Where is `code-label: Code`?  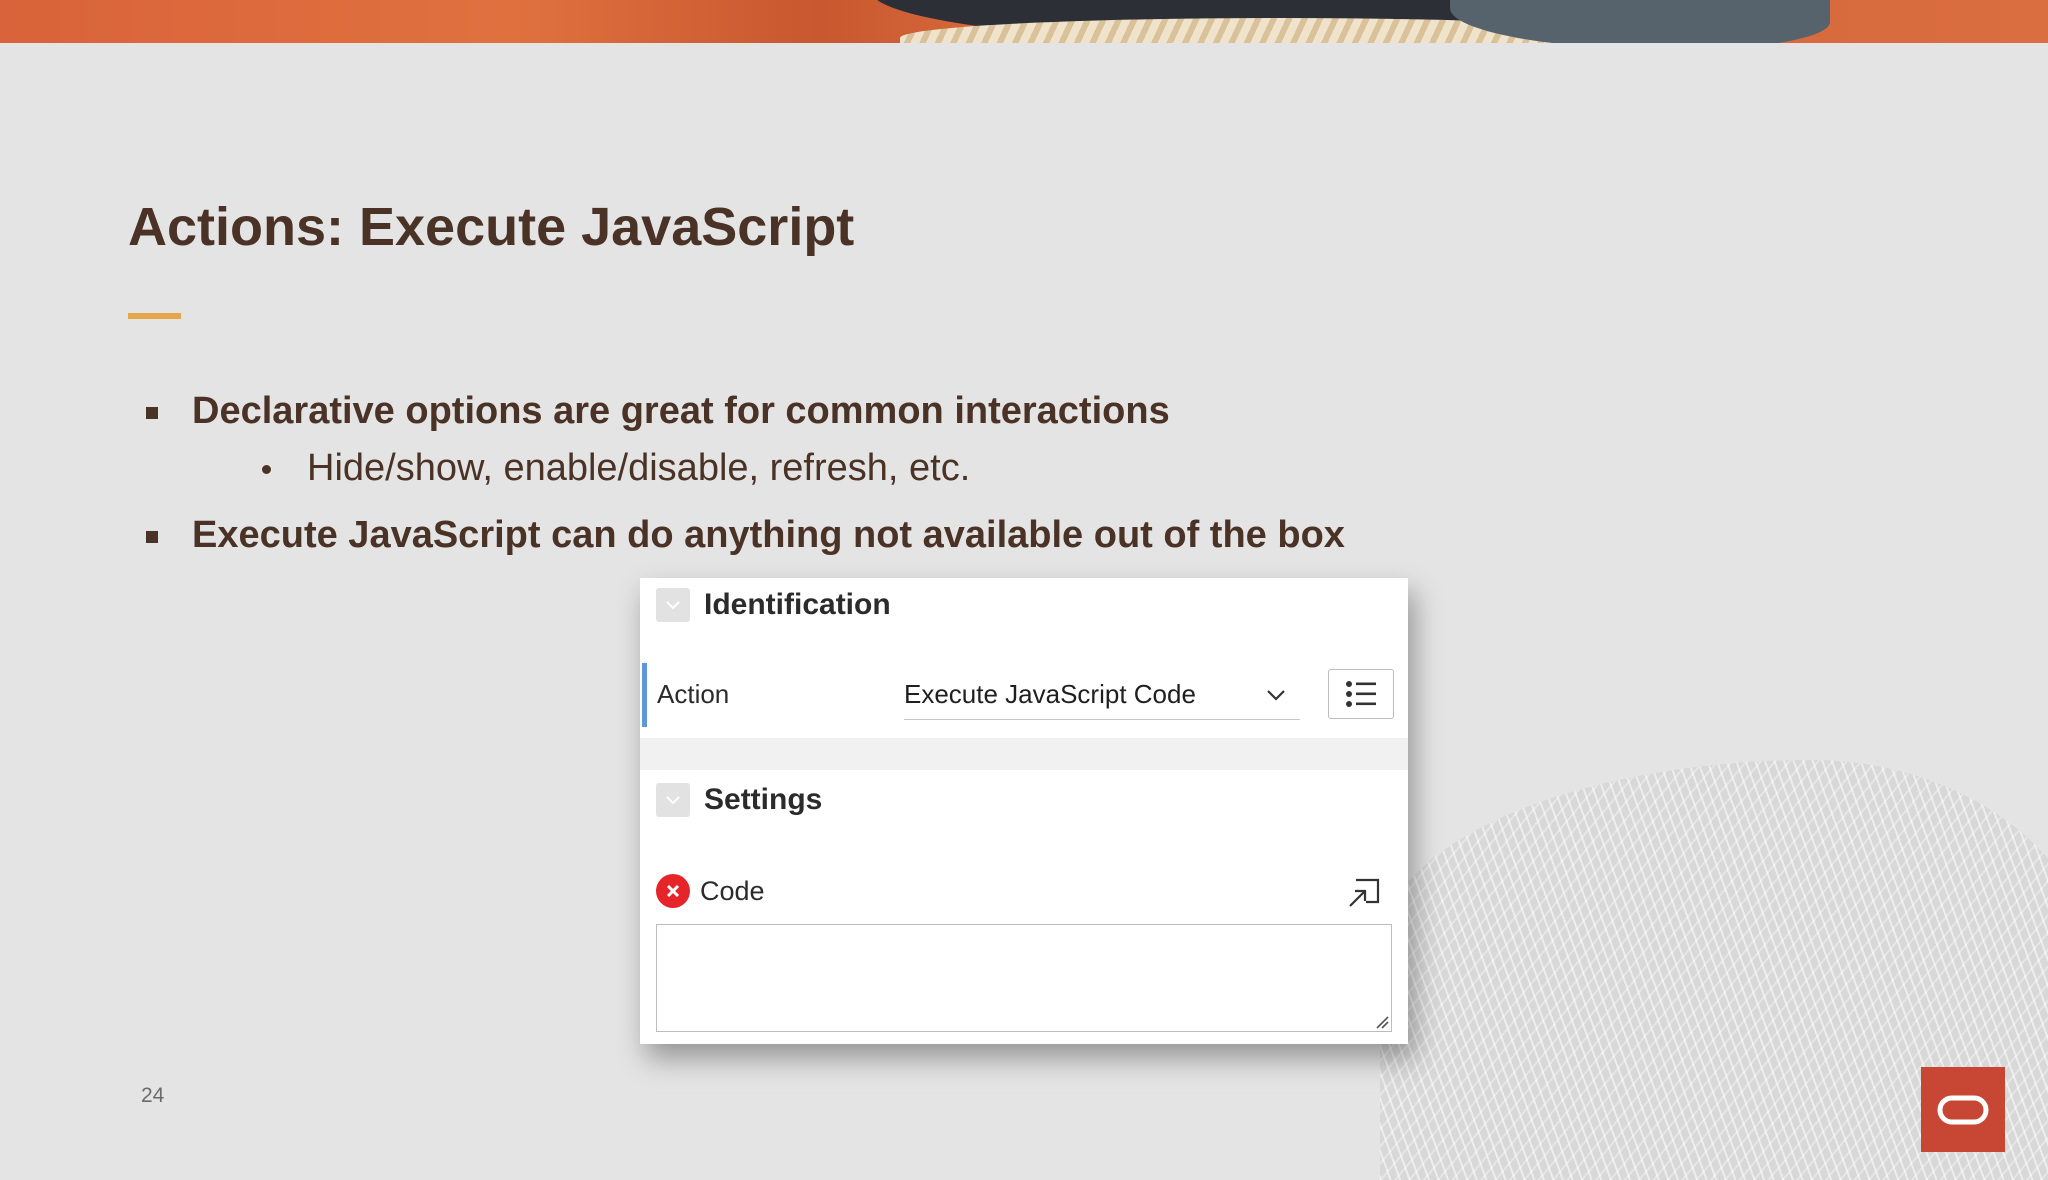
code-label: Code is located at coordinates (732, 891).